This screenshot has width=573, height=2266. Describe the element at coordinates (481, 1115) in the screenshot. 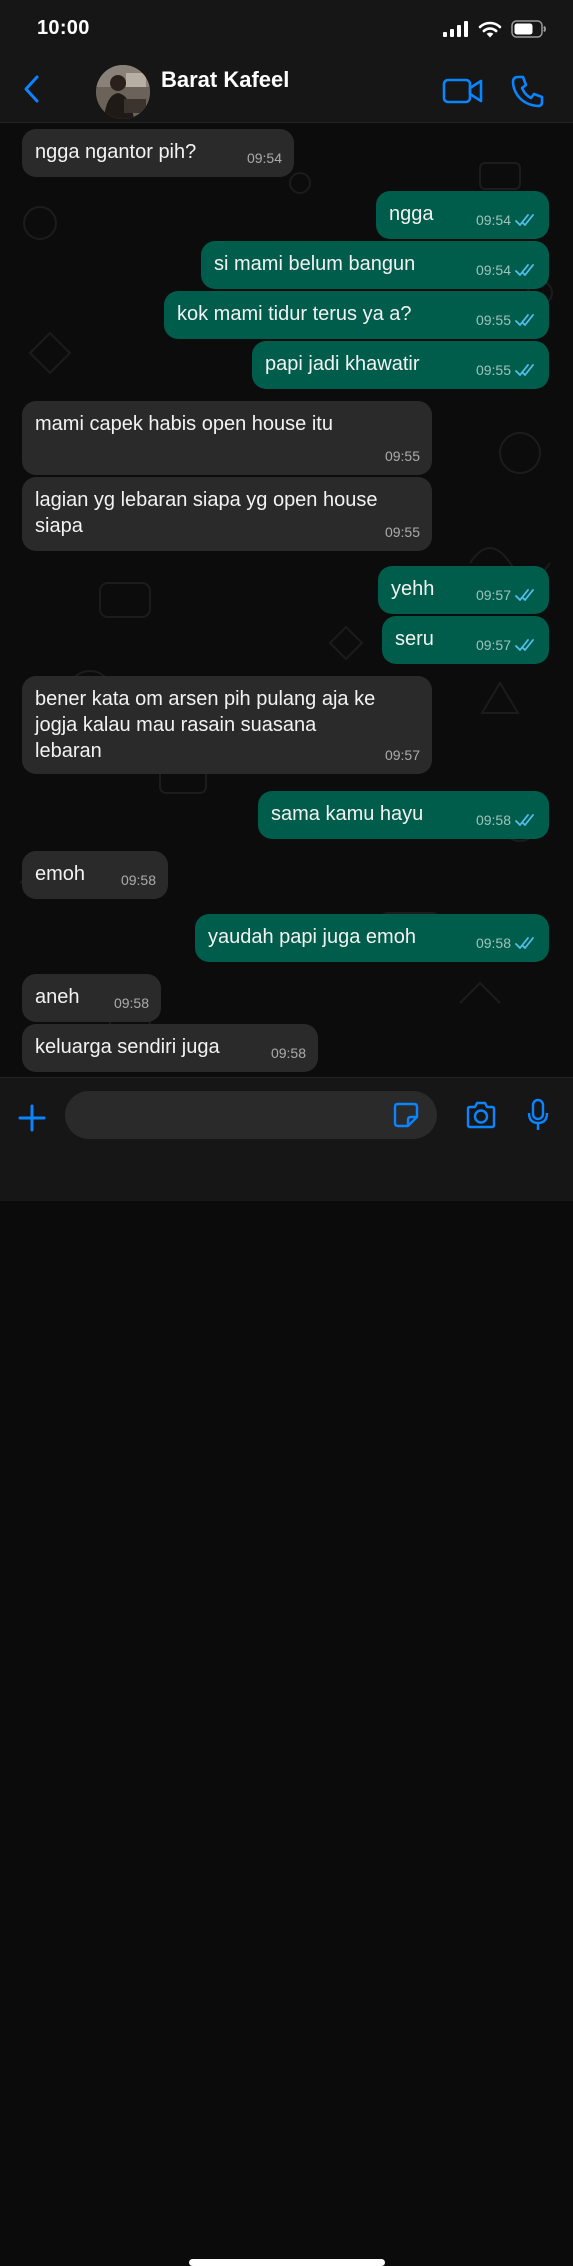

I see `camera-icon` at that location.